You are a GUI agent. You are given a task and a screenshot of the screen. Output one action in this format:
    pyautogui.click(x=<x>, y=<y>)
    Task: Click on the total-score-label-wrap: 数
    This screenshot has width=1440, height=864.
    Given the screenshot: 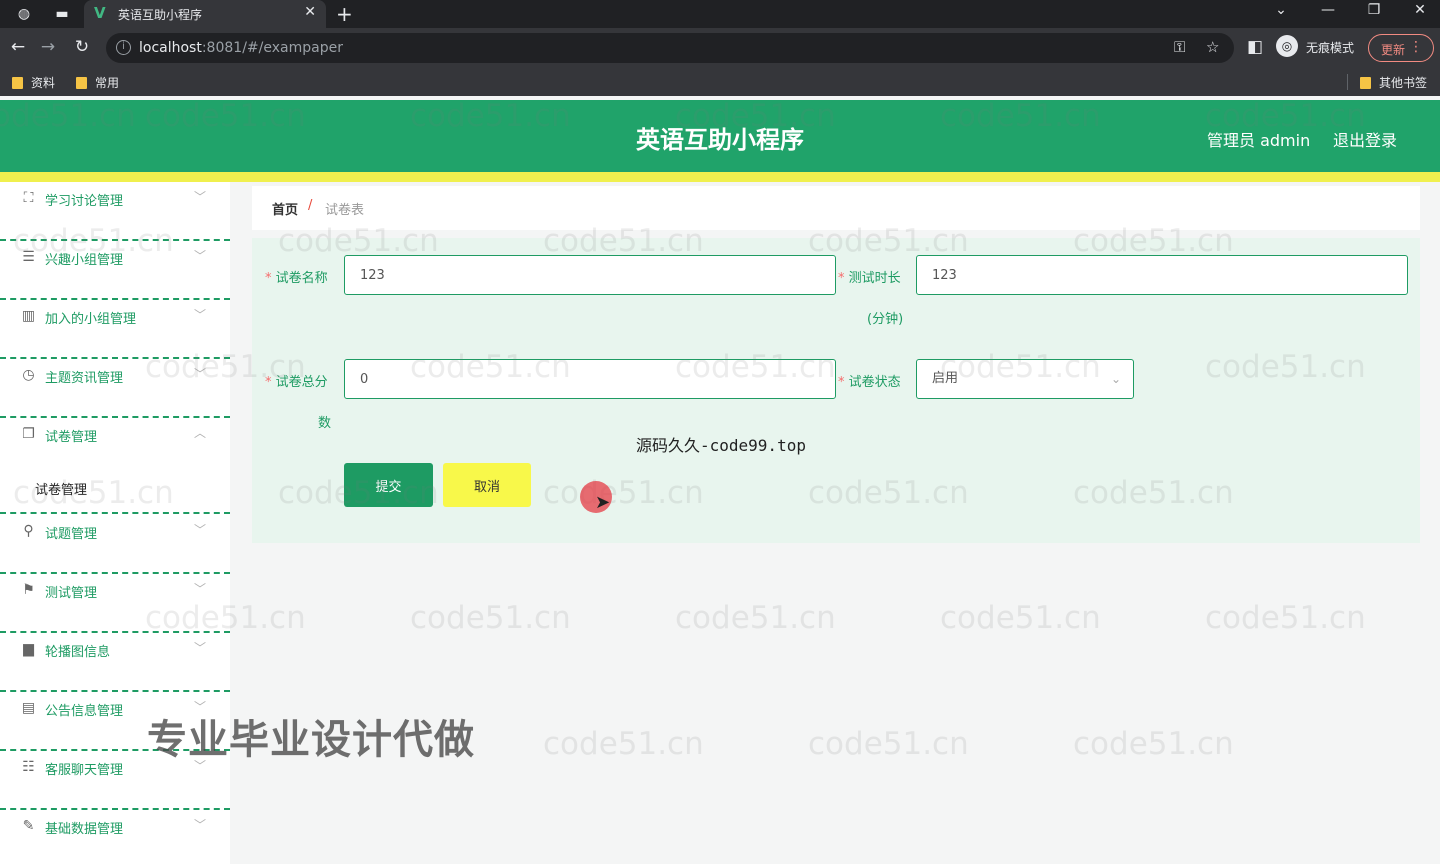 What is the action you would take?
    pyautogui.click(x=325, y=423)
    